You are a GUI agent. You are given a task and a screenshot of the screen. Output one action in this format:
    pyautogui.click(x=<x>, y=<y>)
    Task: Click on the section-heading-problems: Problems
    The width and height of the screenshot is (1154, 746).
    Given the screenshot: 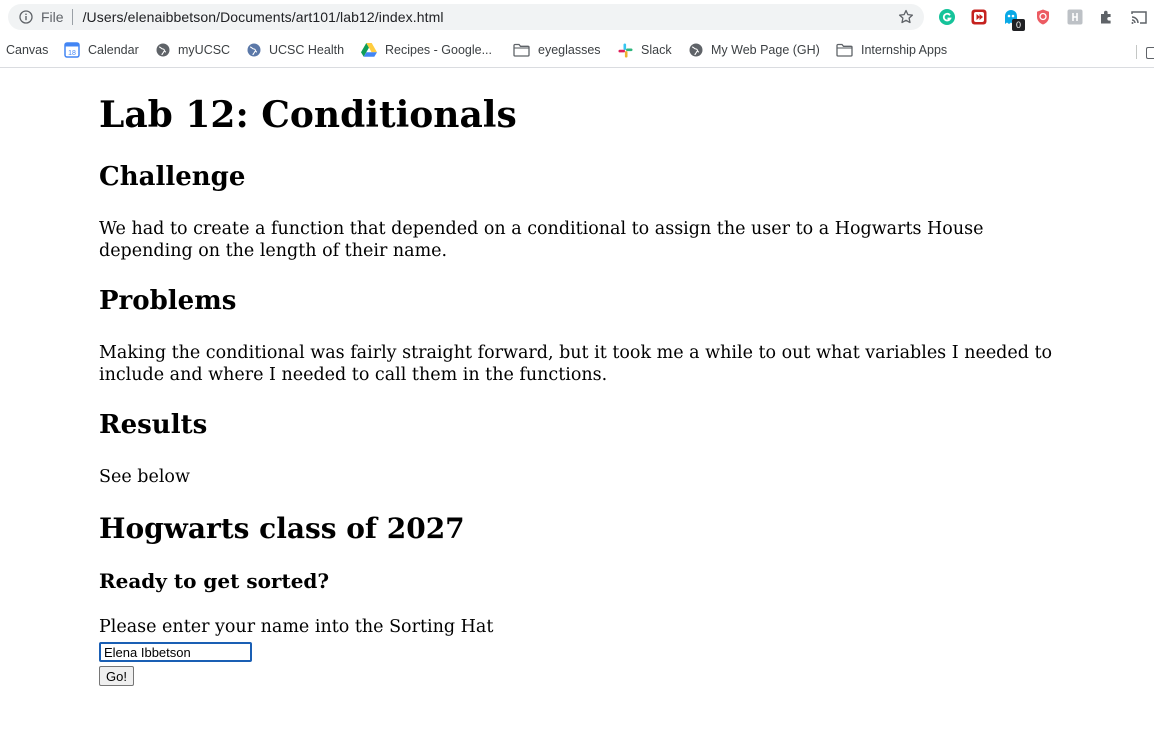 What is the action you would take?
    pyautogui.click(x=168, y=301)
    